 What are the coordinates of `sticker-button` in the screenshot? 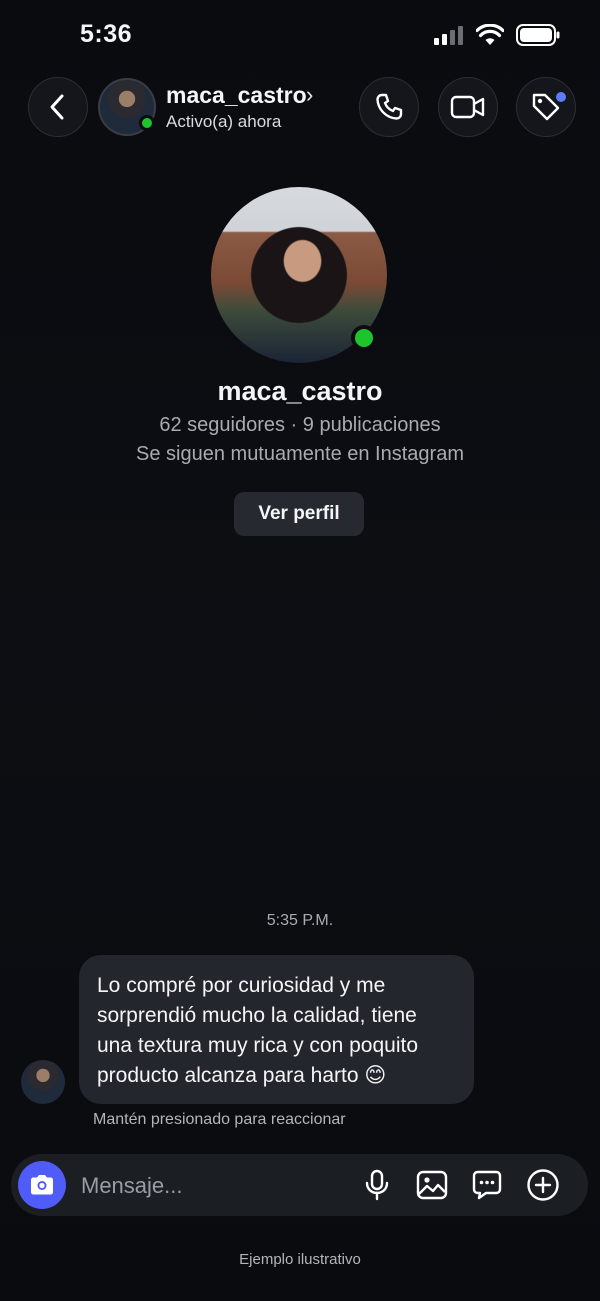 It's located at (487, 1185).